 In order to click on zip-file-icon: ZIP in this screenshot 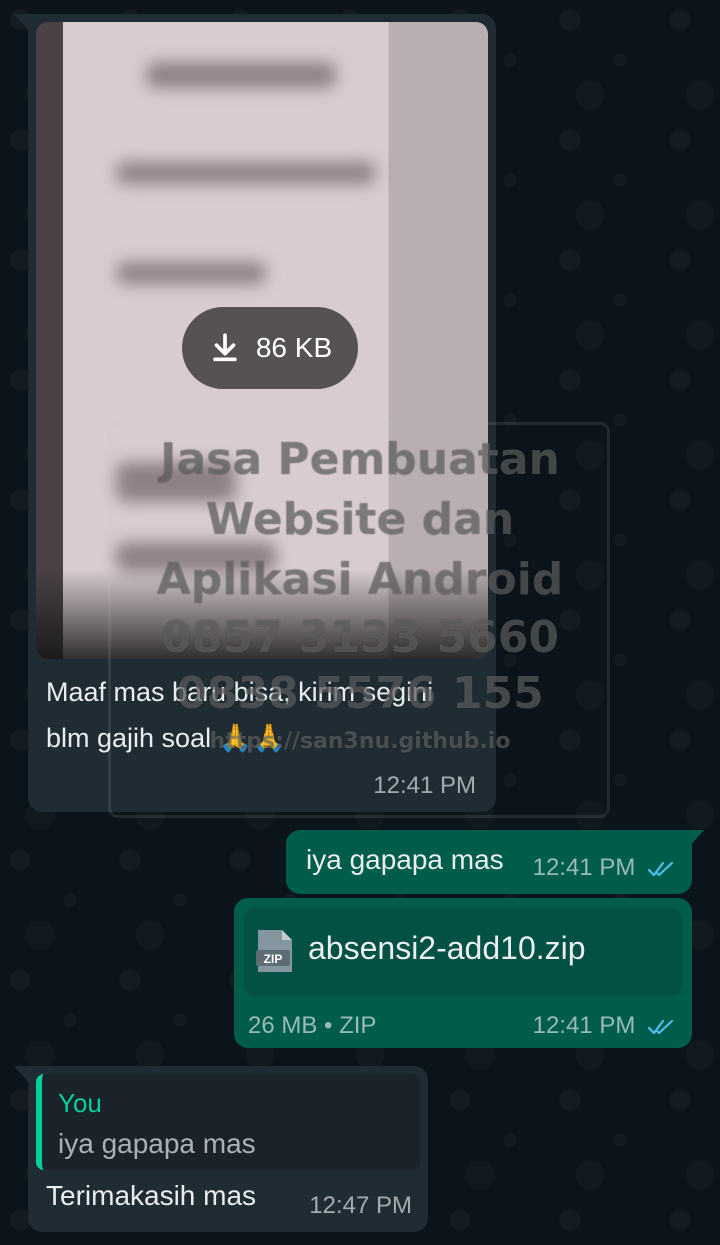, I will do `click(274, 951)`.